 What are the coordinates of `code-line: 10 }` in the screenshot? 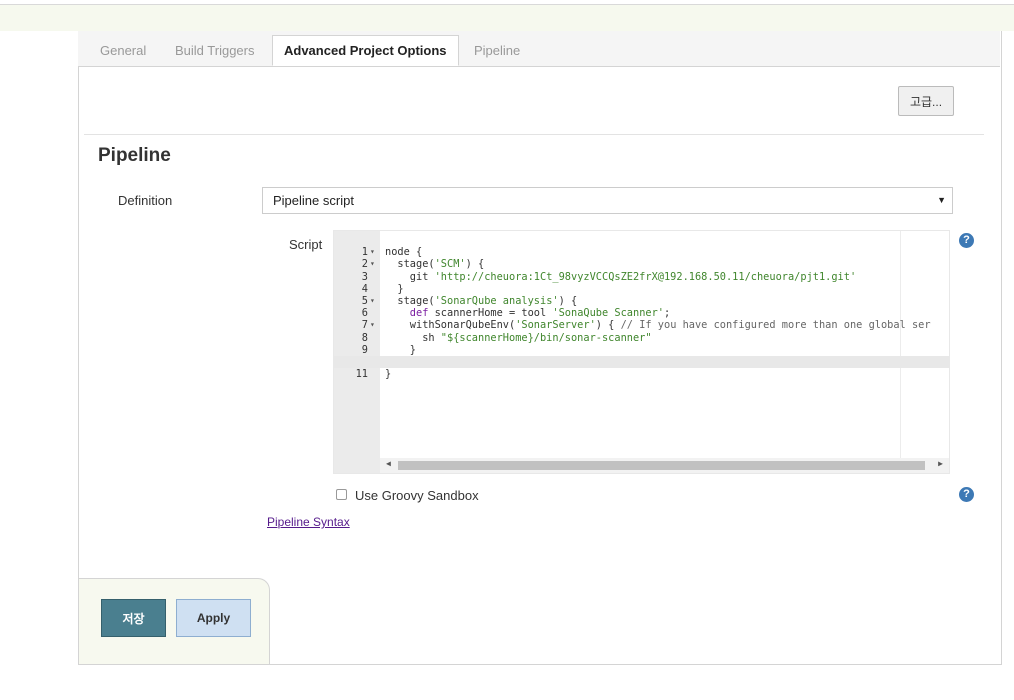 It's located at (641, 356).